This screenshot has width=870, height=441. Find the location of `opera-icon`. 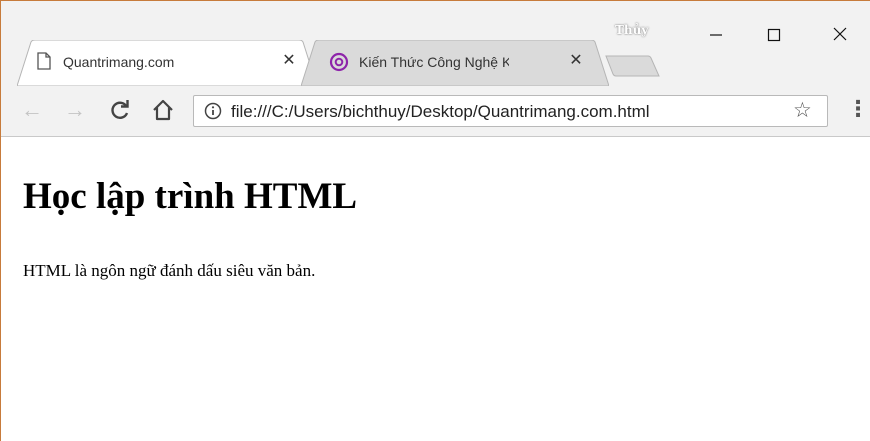

opera-icon is located at coordinates (339, 64).